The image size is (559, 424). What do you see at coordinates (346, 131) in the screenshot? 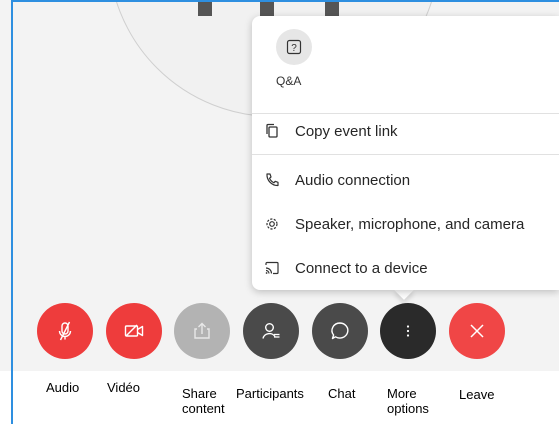
I see `menu-item-label: Copy event link` at bounding box center [346, 131].